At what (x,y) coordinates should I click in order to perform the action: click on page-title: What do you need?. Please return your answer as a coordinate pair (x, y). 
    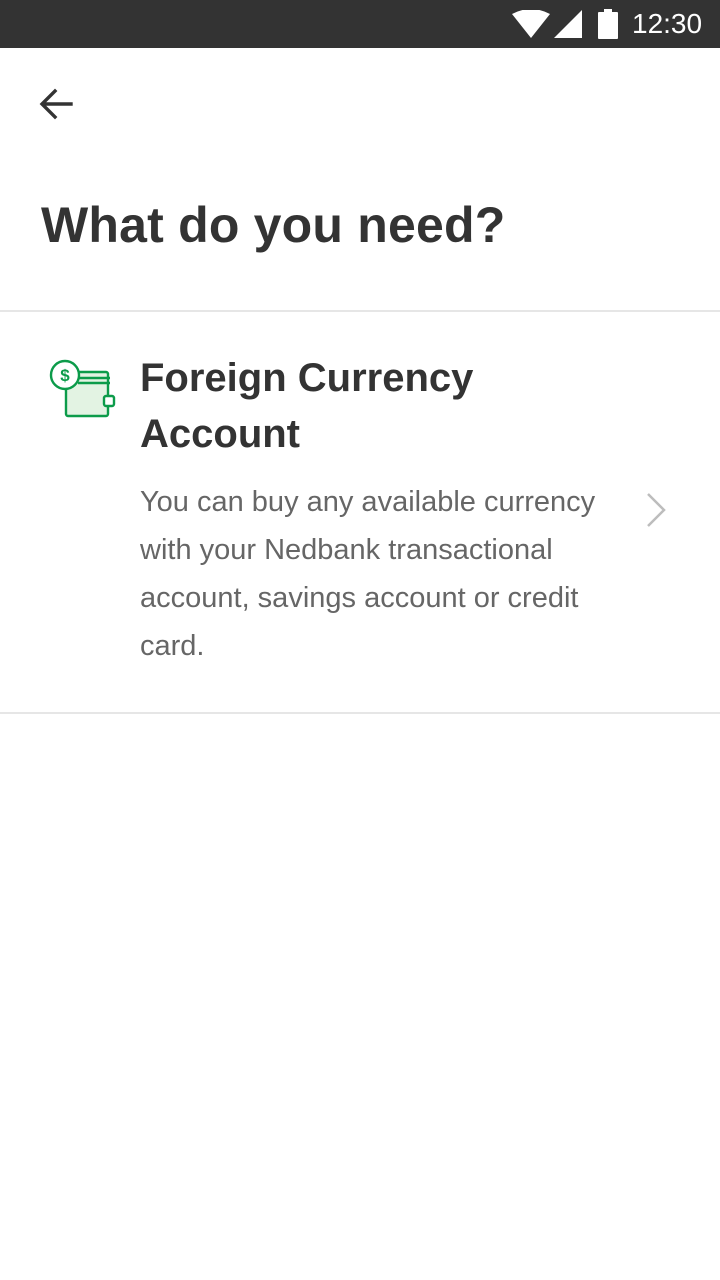
    Looking at the image, I should click on (273, 225).